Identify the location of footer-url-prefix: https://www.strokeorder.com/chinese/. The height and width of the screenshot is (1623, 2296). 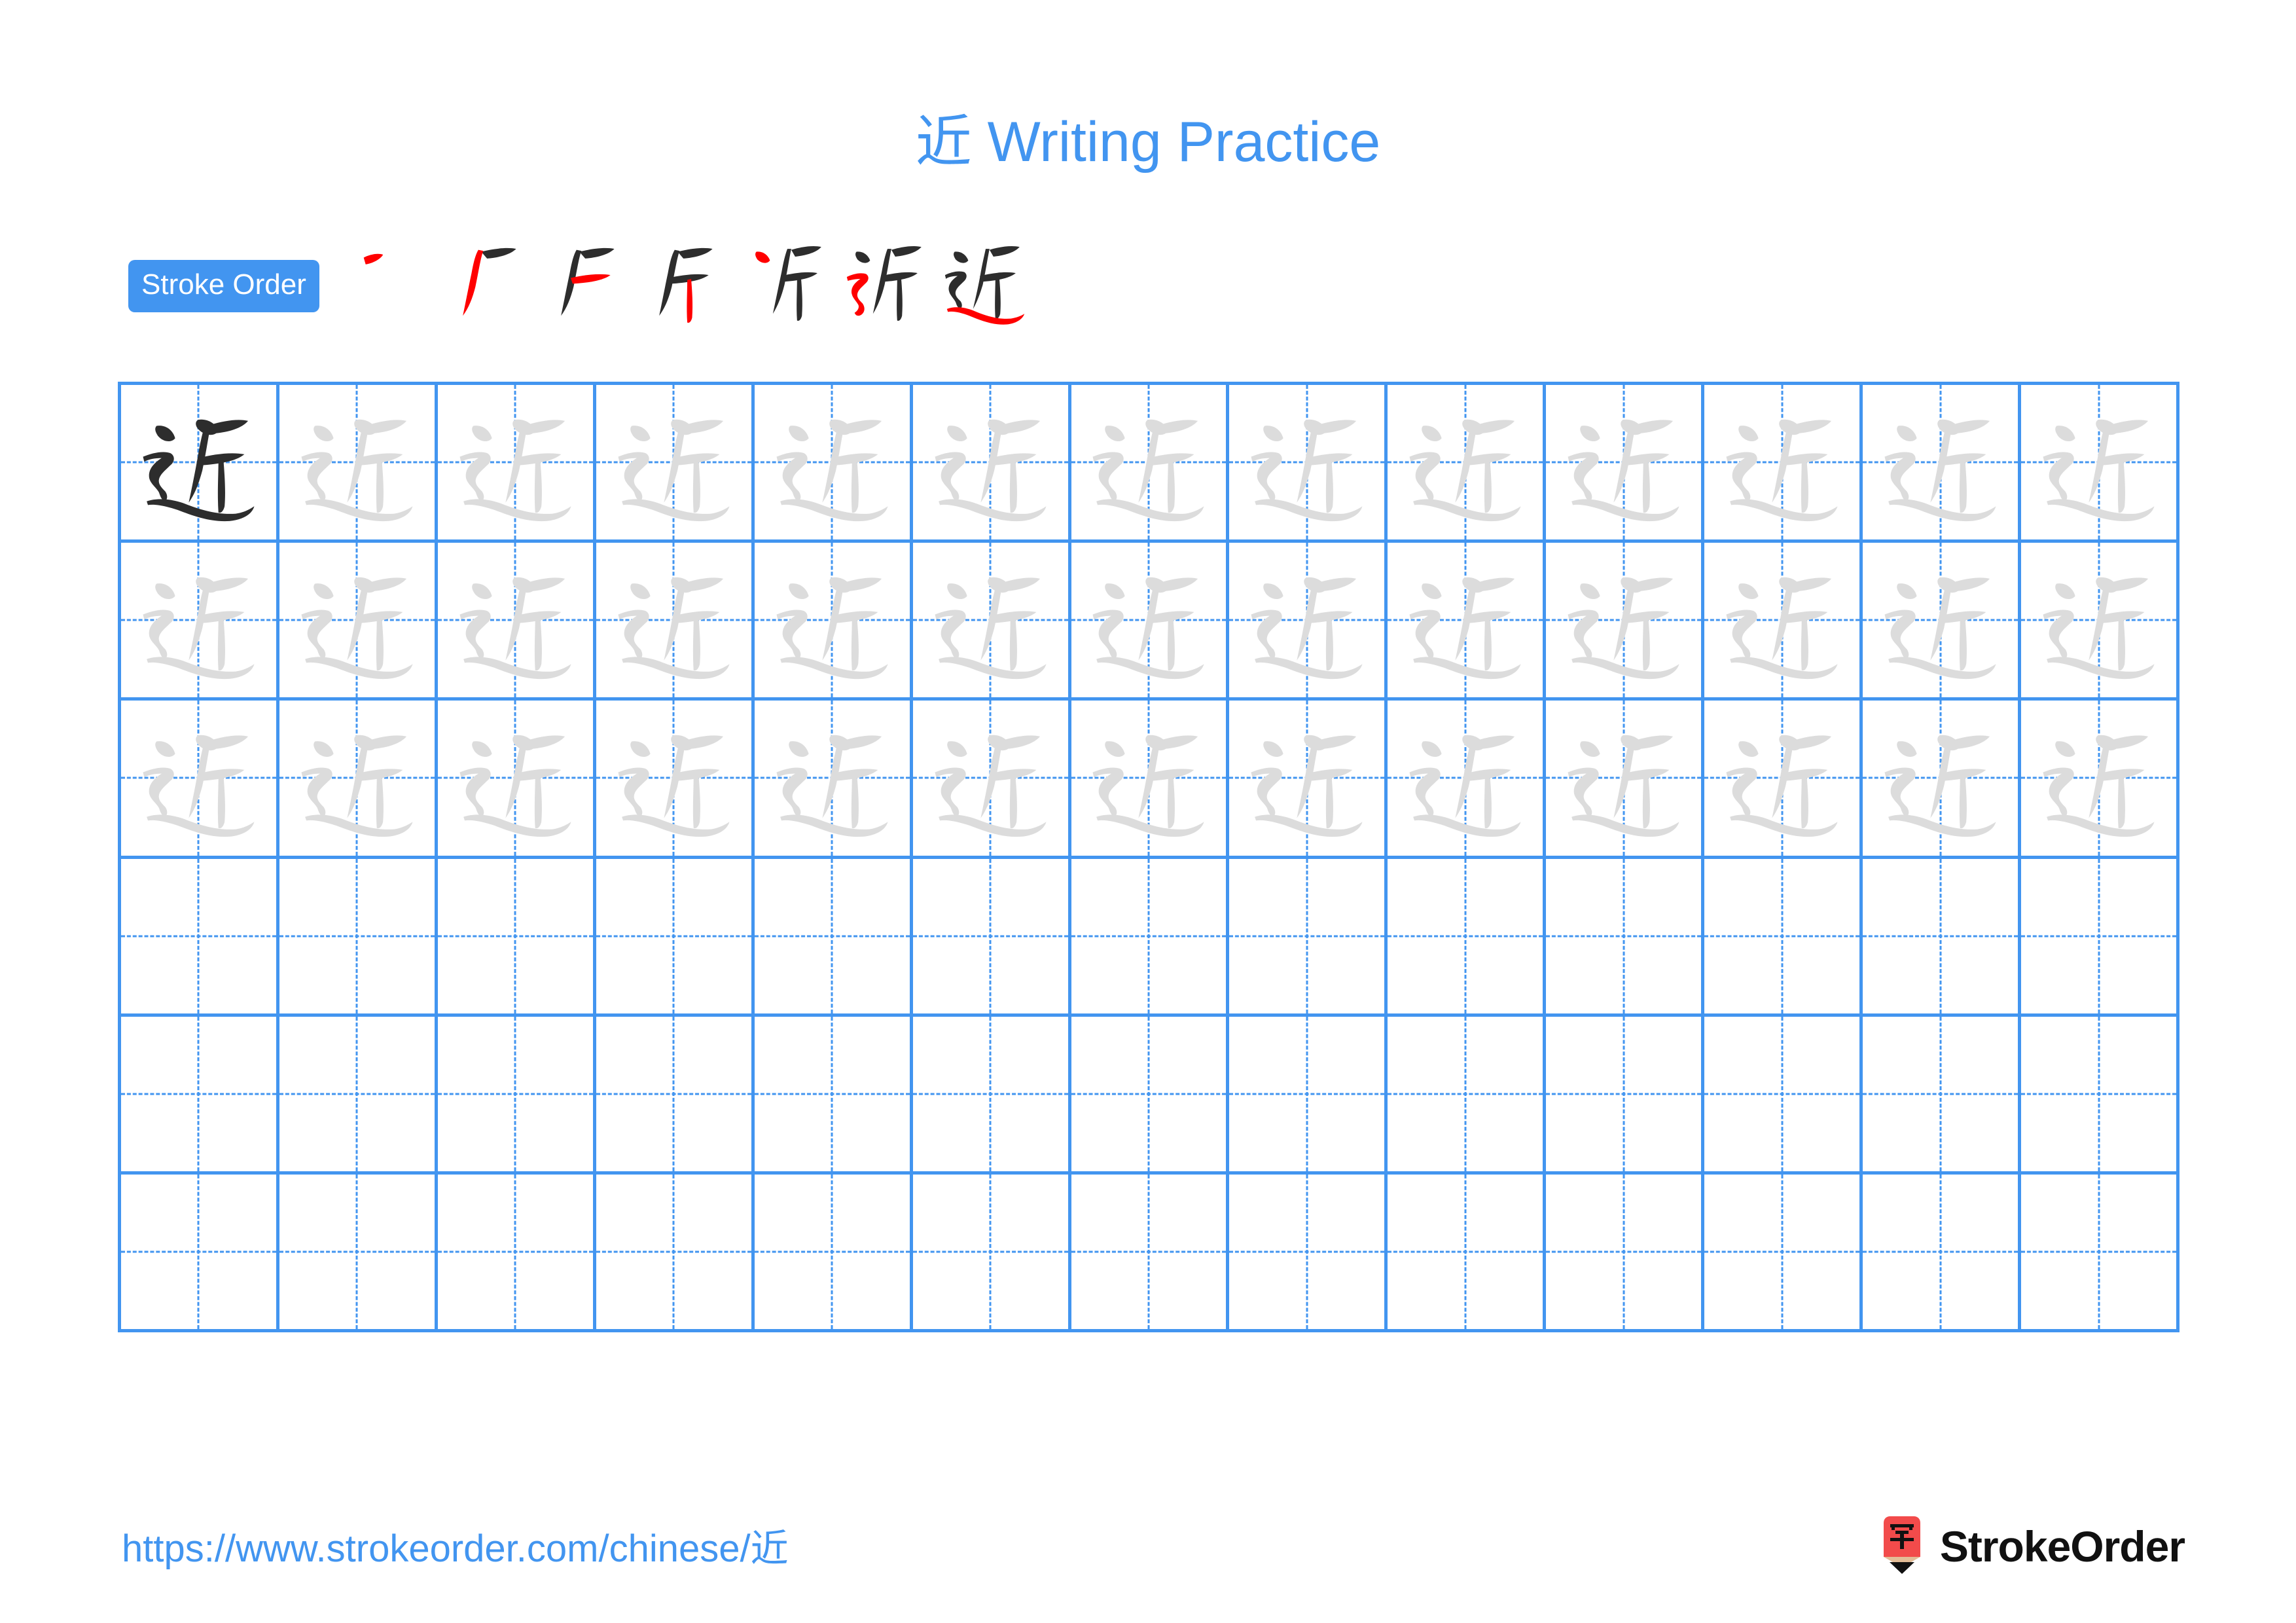
(436, 1548).